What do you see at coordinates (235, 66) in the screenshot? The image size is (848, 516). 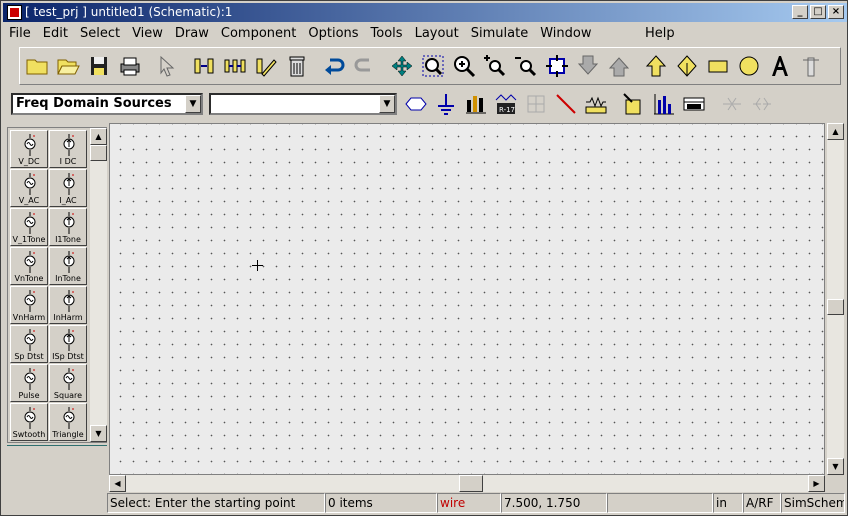 I see `component-library-button` at bounding box center [235, 66].